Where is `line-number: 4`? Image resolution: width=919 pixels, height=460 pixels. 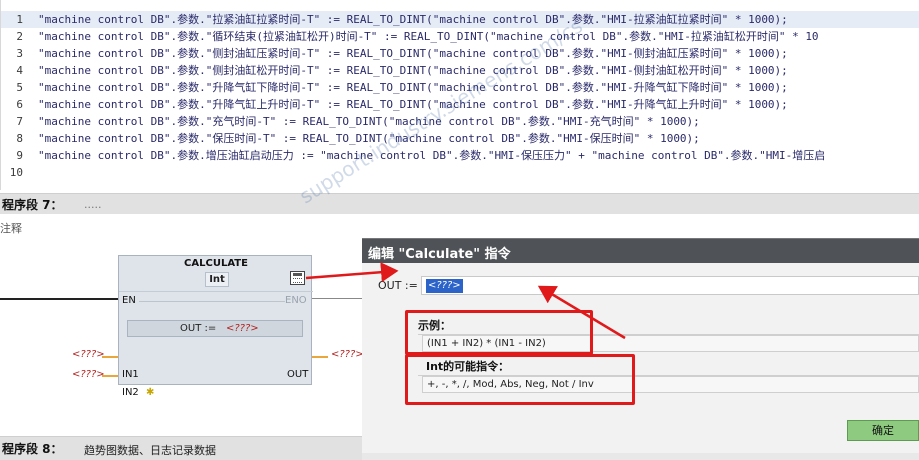 line-number: 4 is located at coordinates (19, 70).